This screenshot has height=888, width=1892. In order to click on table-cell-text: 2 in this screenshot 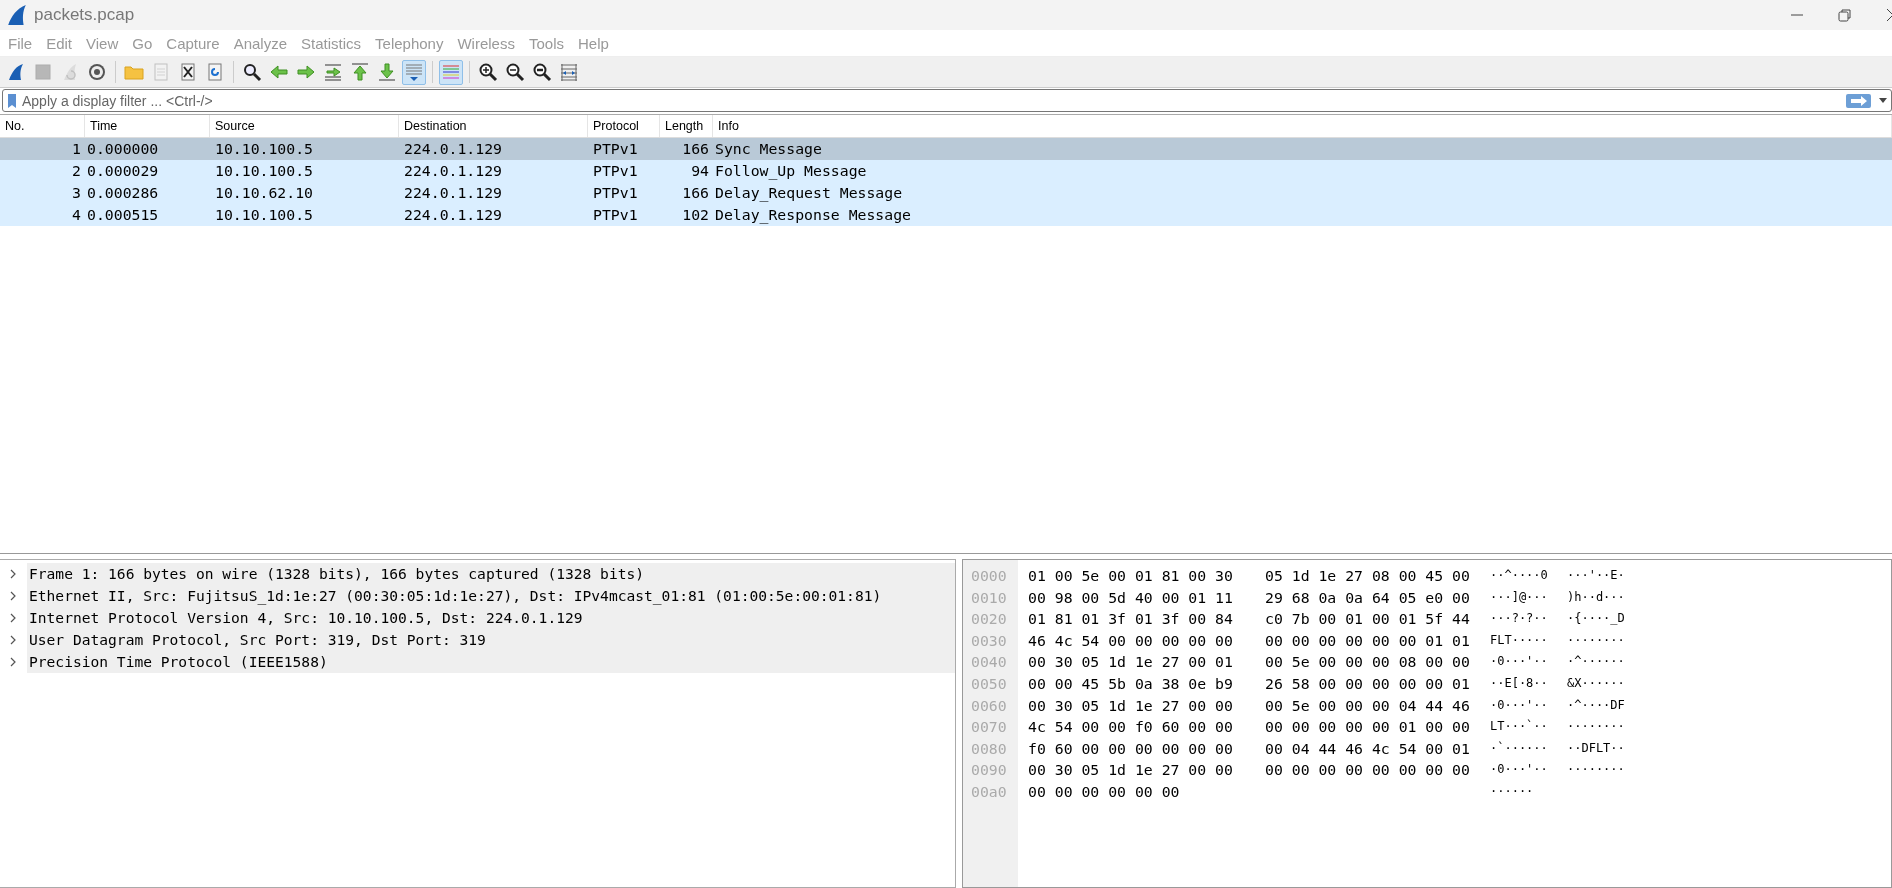, I will do `click(76, 171)`.